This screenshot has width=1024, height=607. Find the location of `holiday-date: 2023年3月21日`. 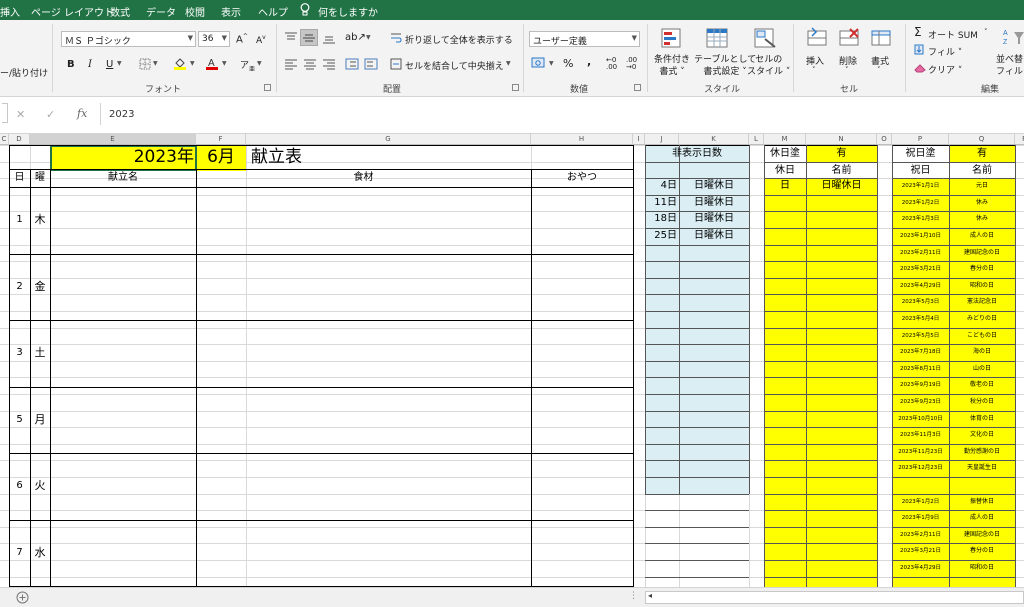

holiday-date: 2023年3月21日 is located at coordinates (920, 269).